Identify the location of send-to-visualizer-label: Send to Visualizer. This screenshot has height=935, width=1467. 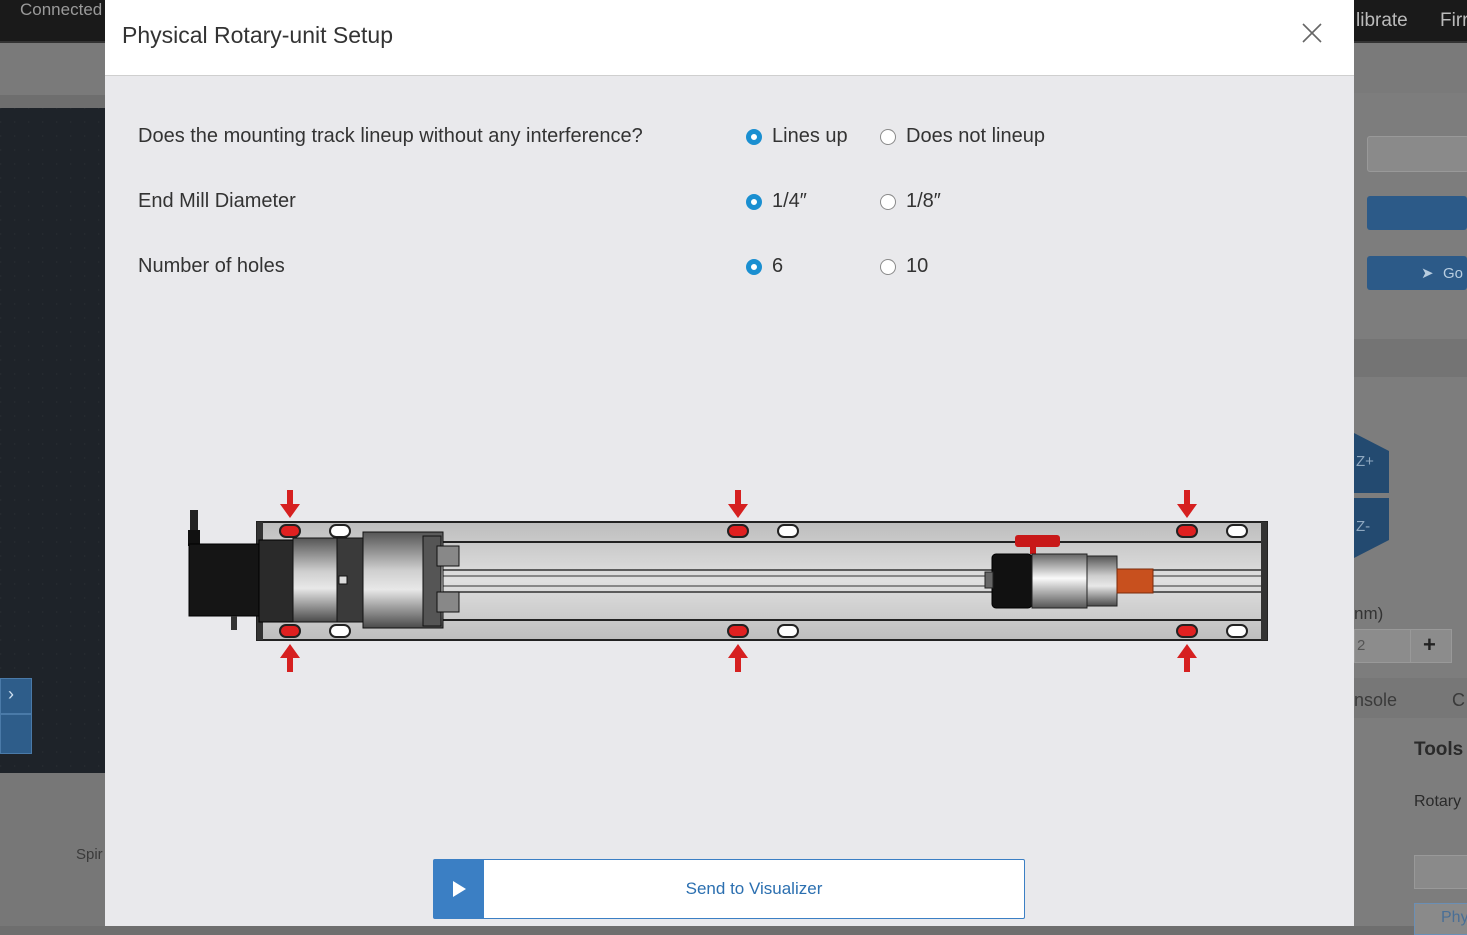
(754, 888).